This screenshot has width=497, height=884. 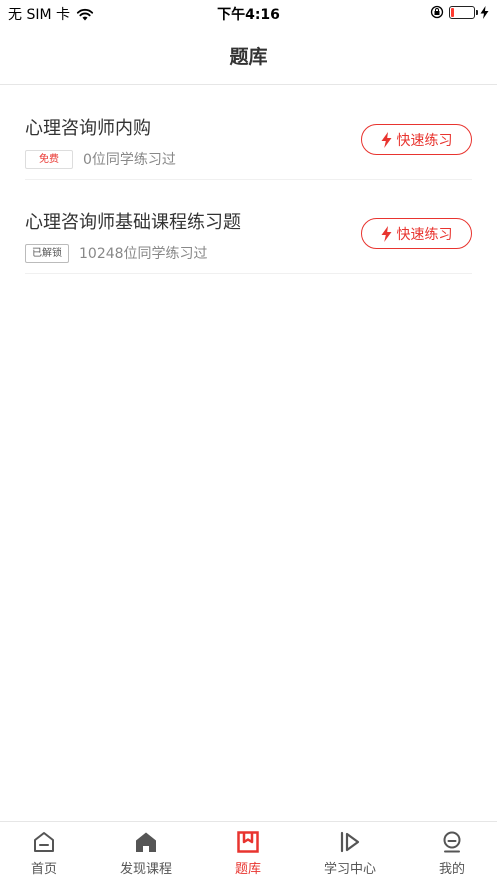 What do you see at coordinates (49, 159) in the screenshot?
I see `free-badge: 免费` at bounding box center [49, 159].